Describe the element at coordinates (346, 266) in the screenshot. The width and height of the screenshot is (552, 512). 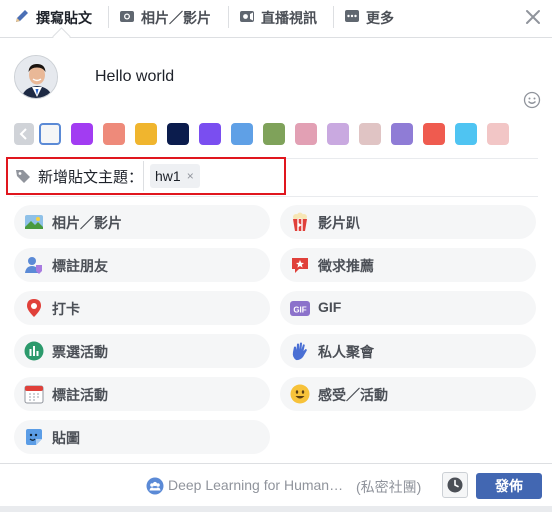
I see `action-label: 徵求推薦` at that location.